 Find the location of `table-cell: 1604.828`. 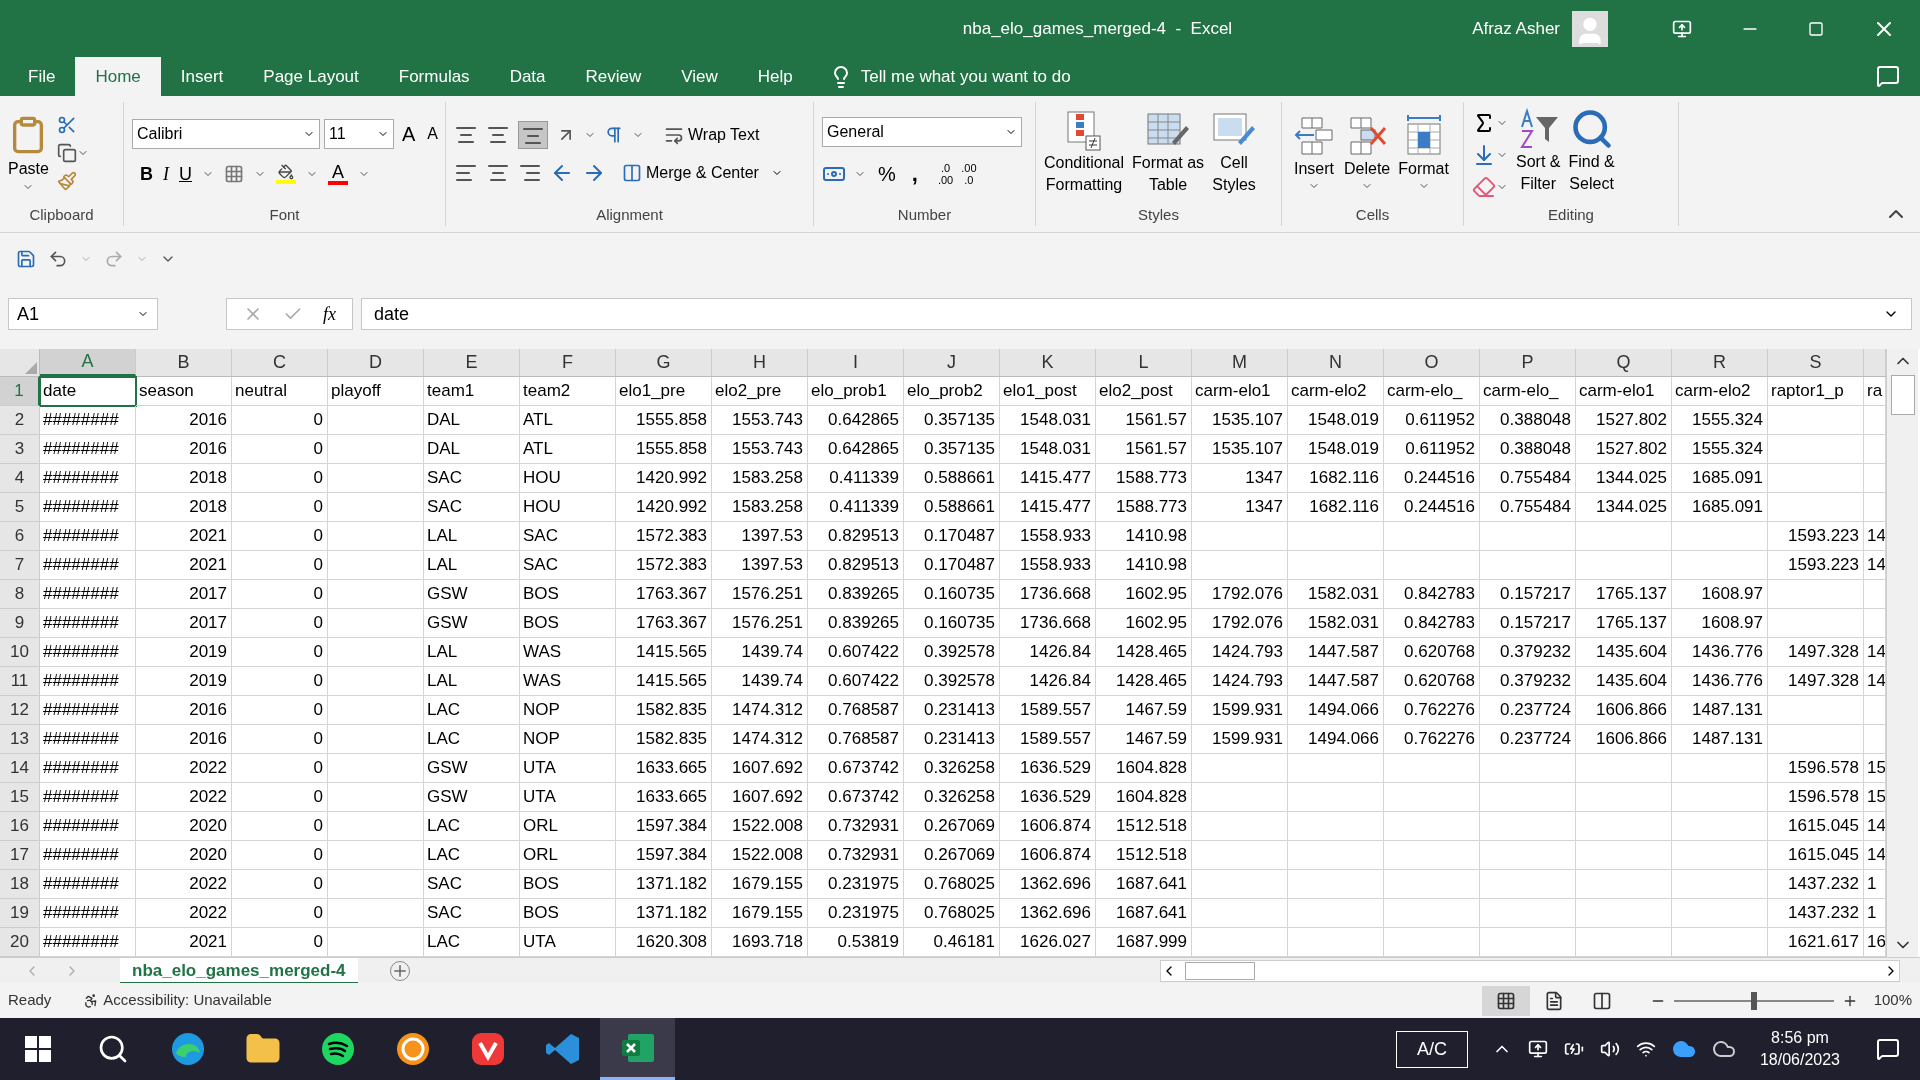

table-cell: 1604.828 is located at coordinates (1144, 768).